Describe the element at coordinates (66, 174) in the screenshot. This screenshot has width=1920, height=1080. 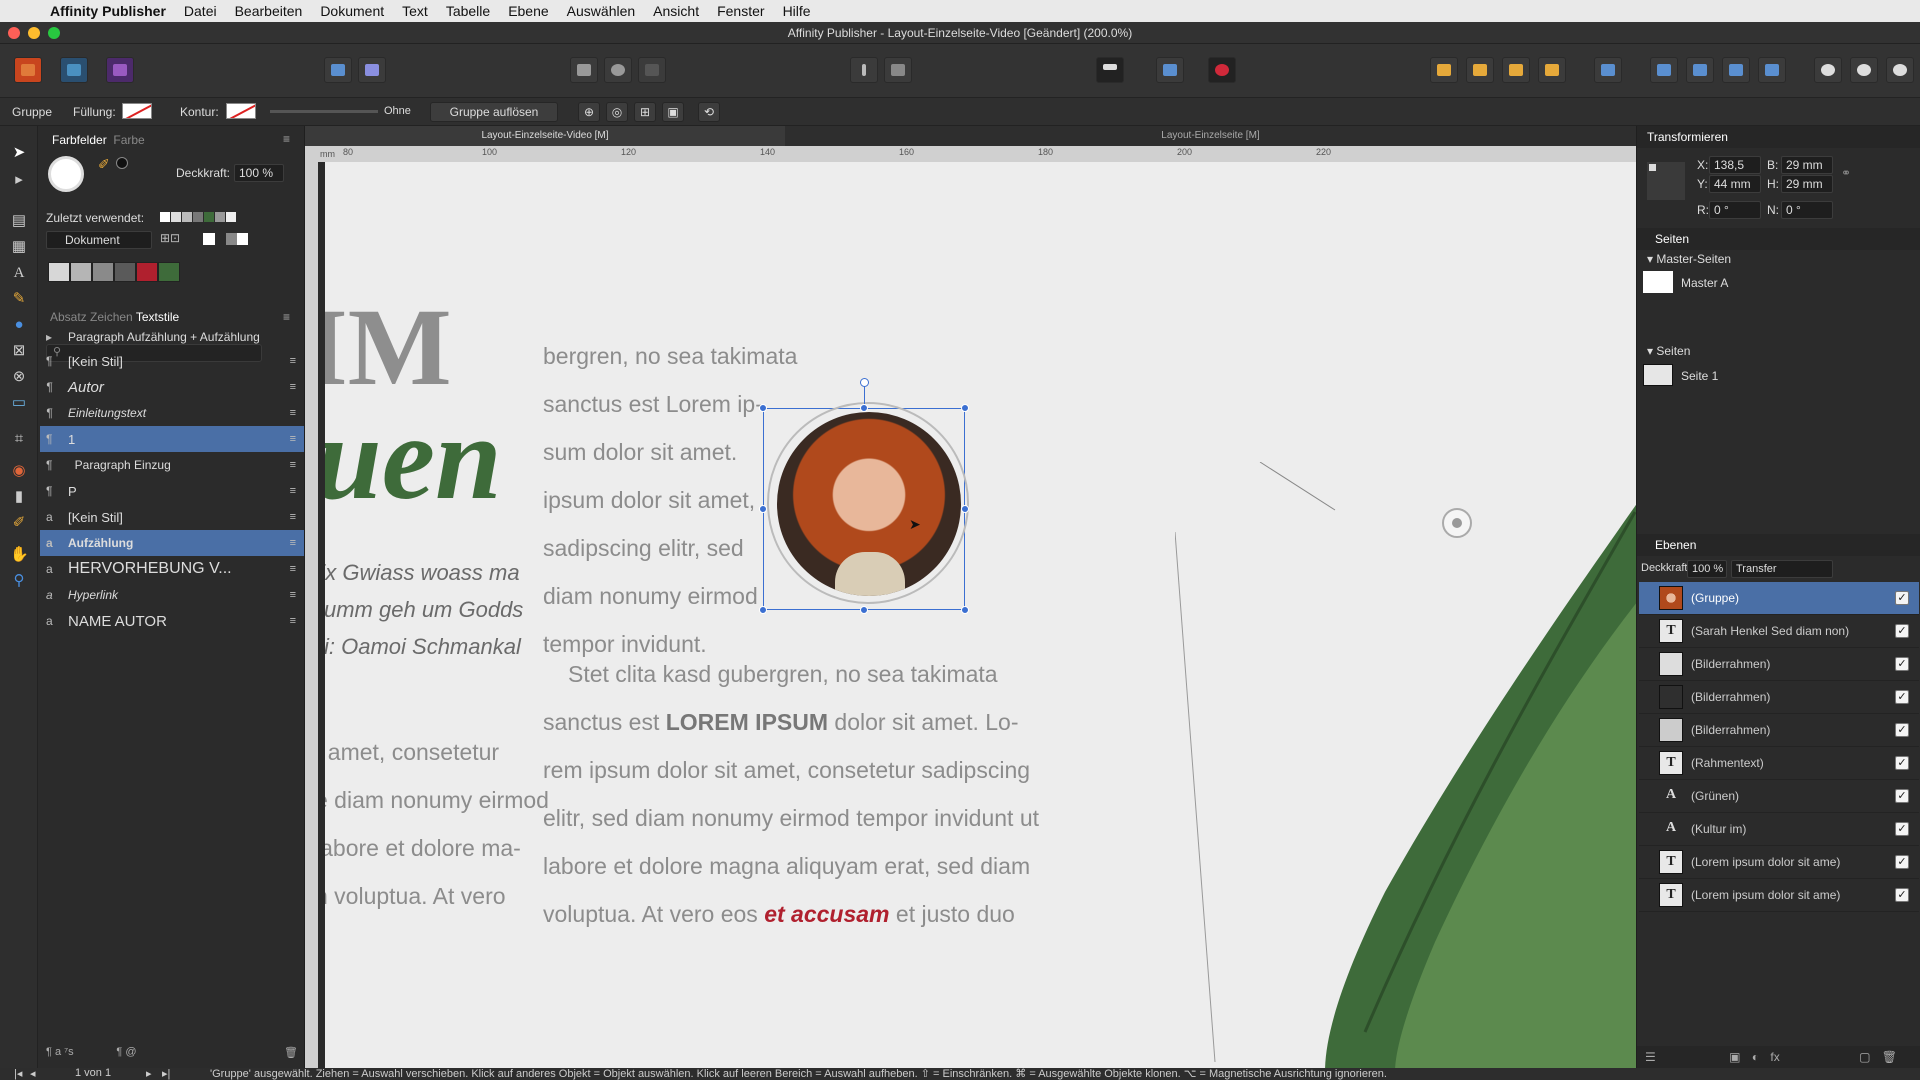
I see `fill-color-well` at that location.